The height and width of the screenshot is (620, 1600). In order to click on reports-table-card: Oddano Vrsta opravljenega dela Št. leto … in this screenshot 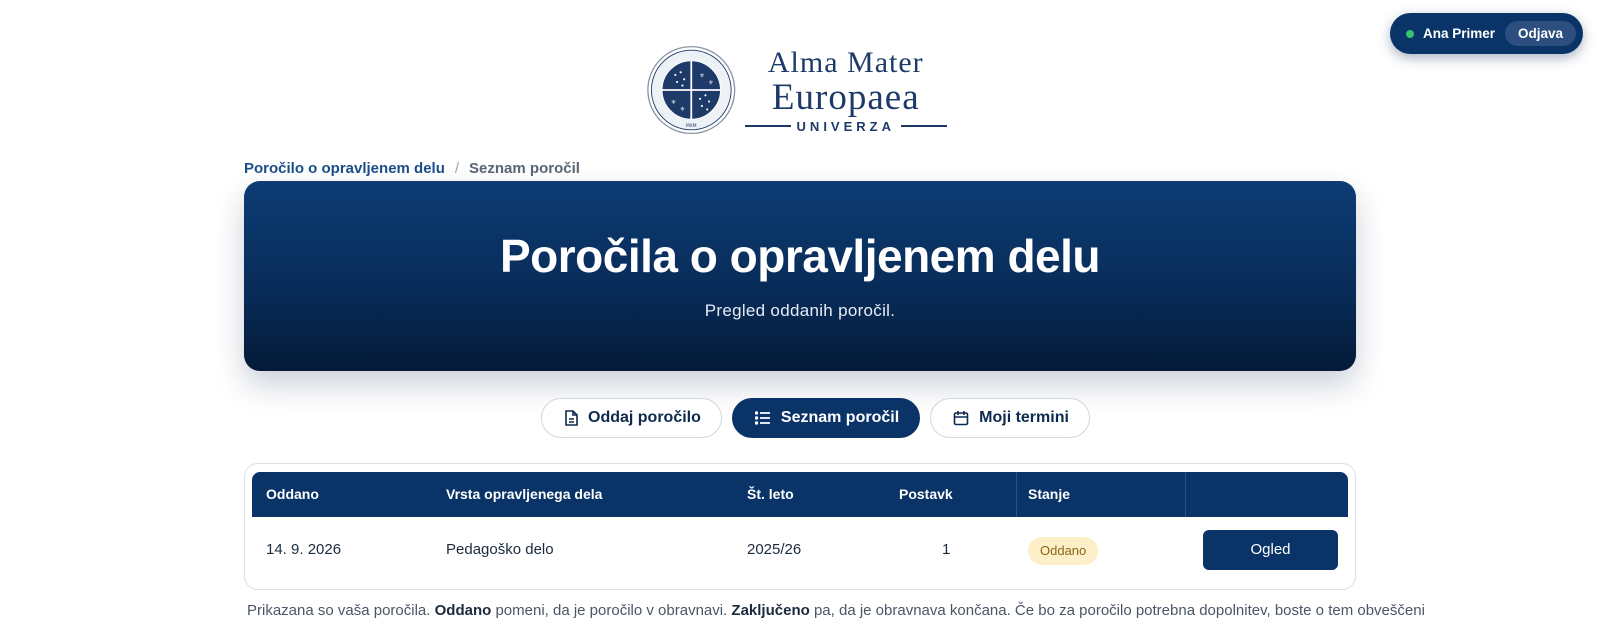, I will do `click(800, 526)`.